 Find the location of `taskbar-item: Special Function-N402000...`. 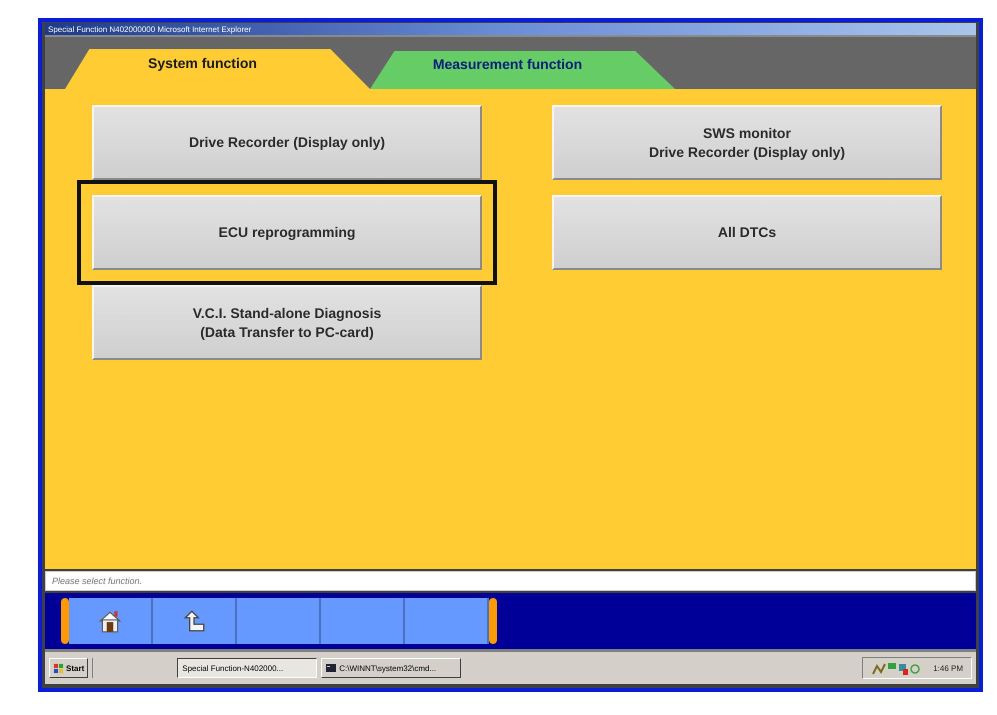

taskbar-item: Special Function-N402000... is located at coordinates (247, 668).